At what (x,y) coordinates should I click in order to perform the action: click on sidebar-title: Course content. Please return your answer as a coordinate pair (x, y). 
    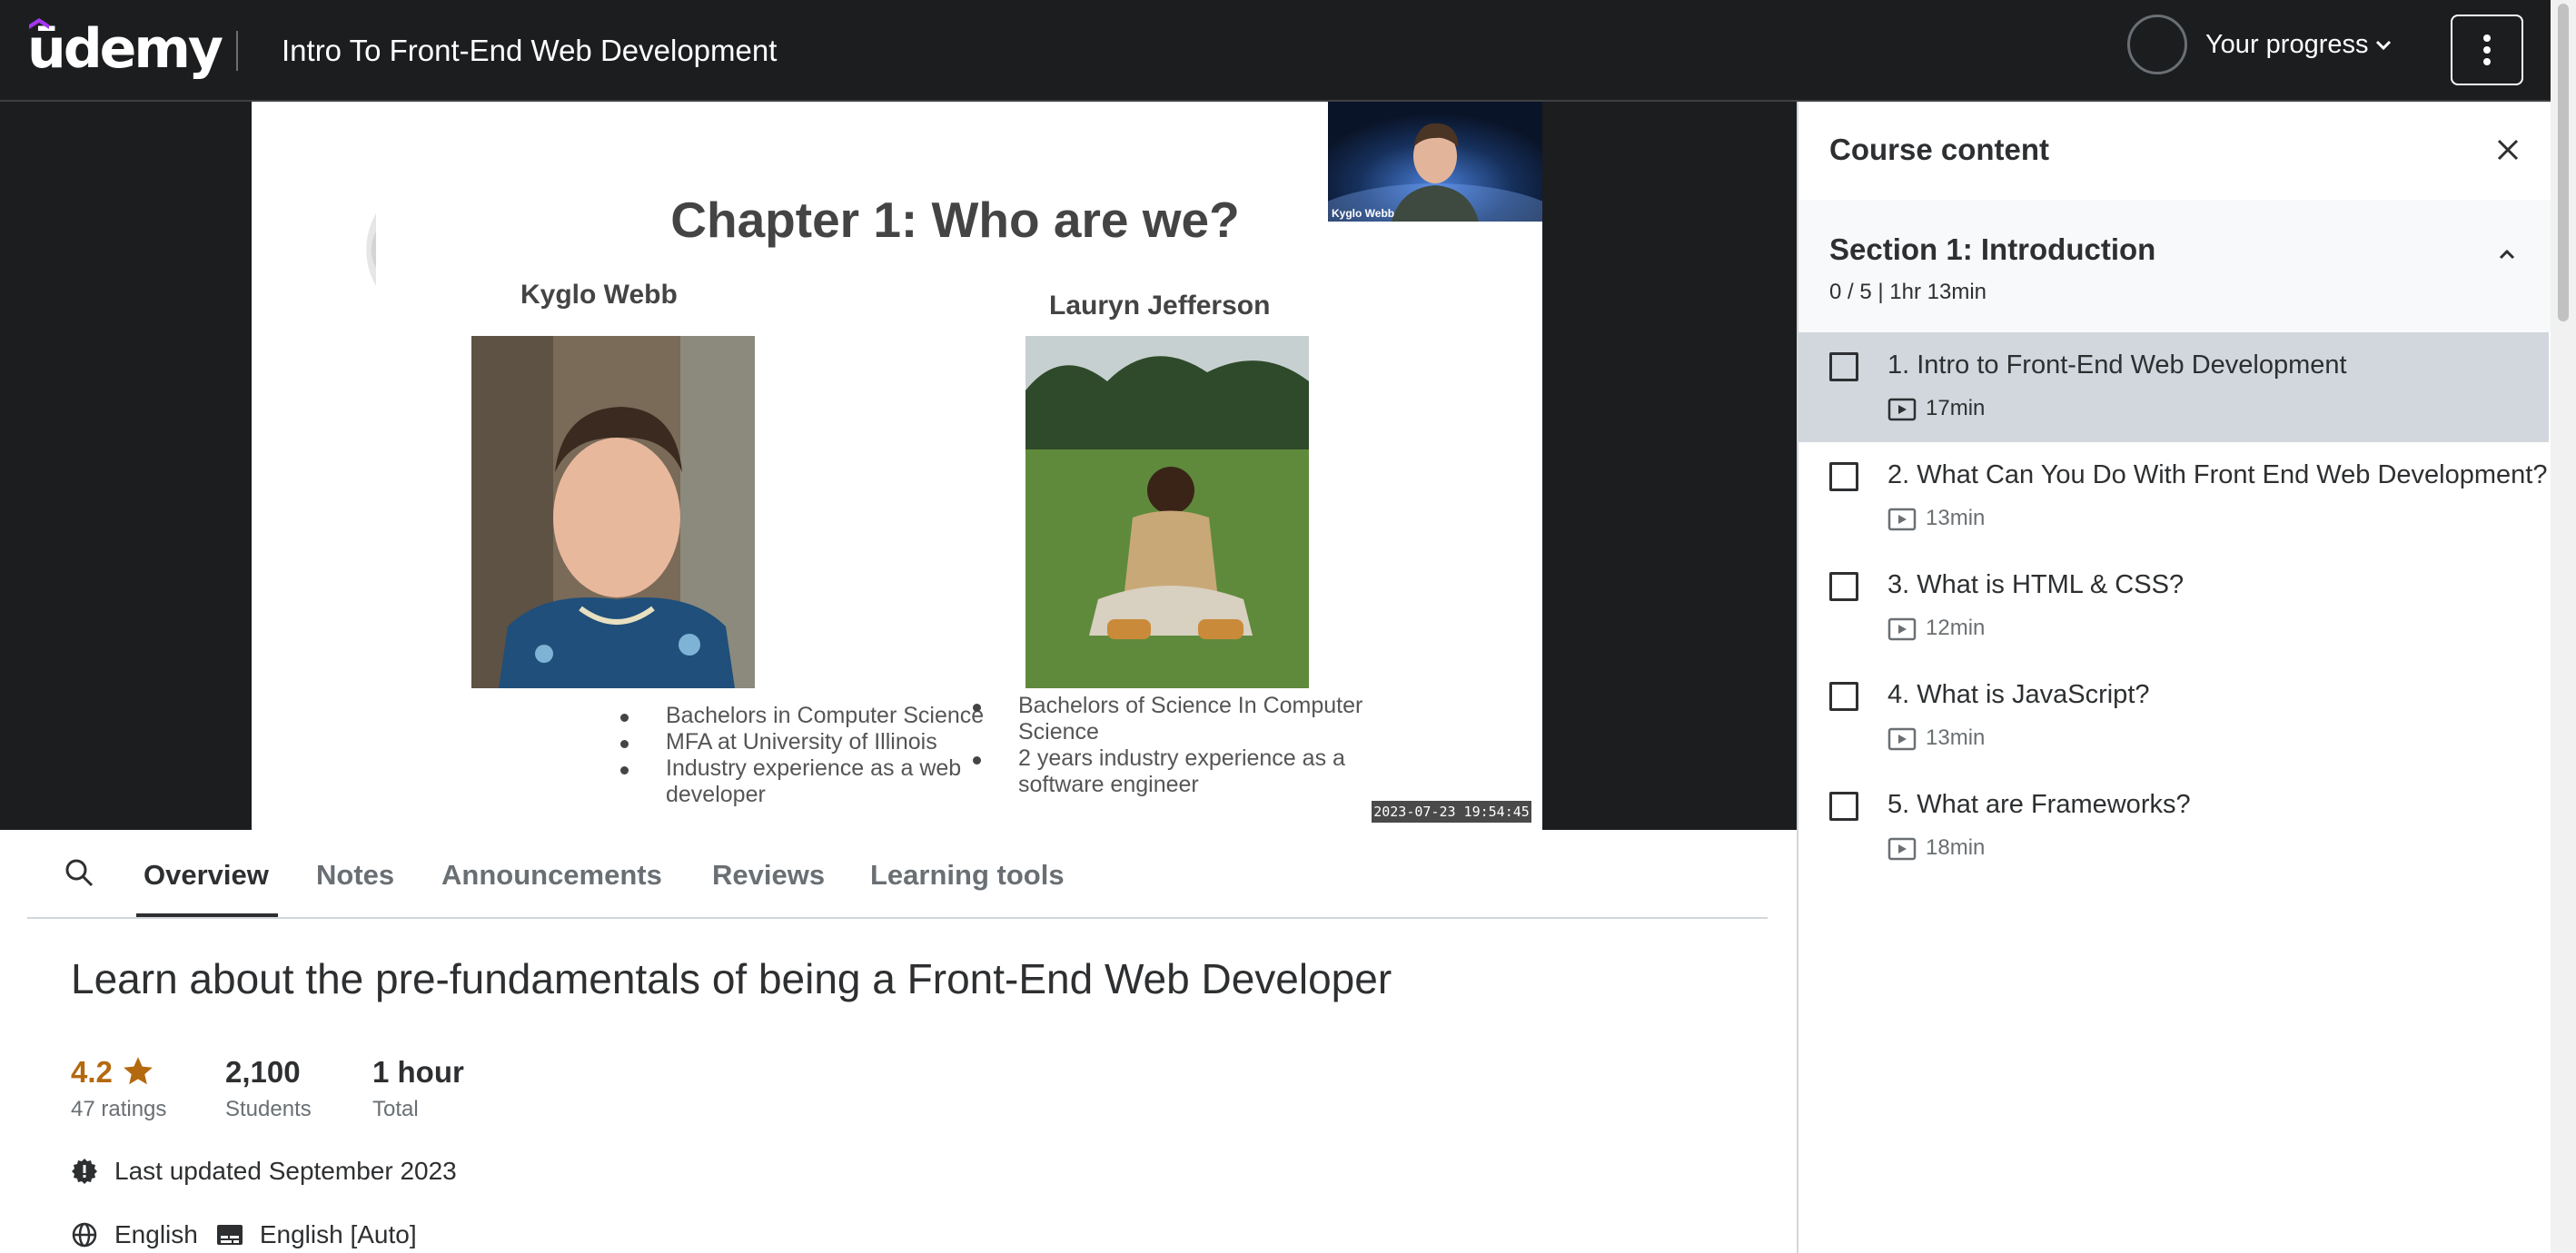
    Looking at the image, I should click on (1940, 149).